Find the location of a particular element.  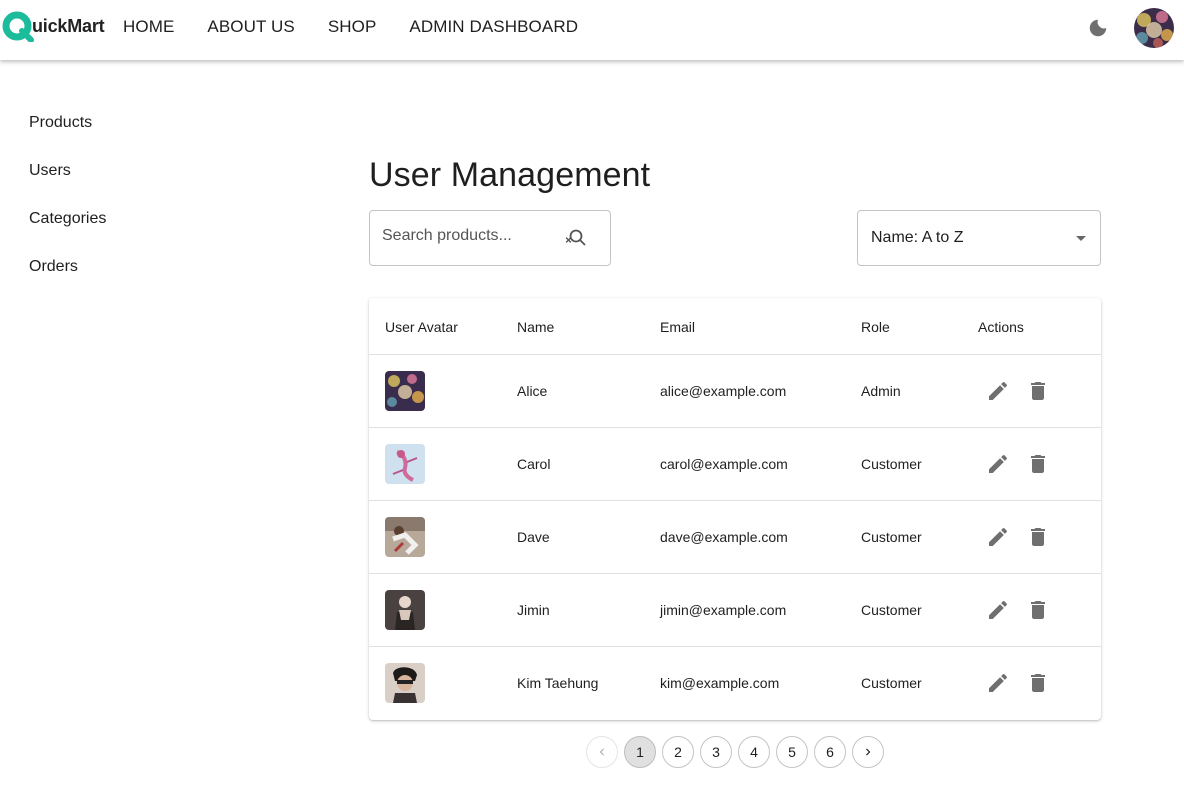

nav-home: HOME is located at coordinates (148, 27).